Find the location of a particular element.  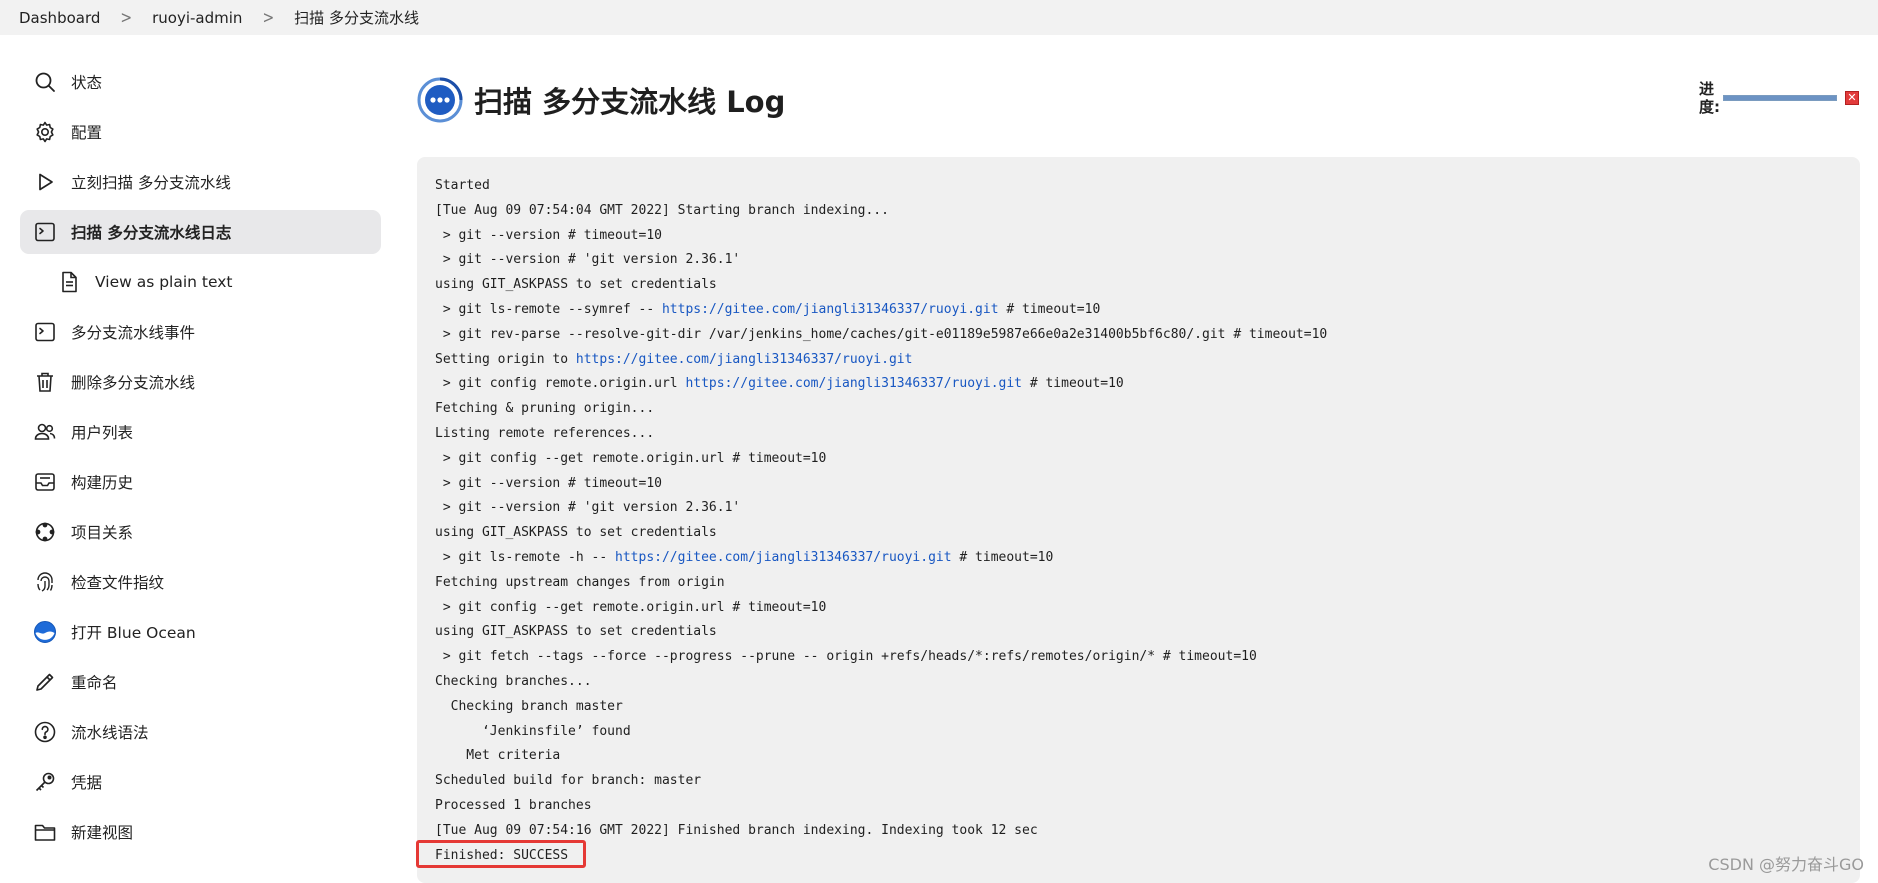

sidebar-item-label: 构建历史 is located at coordinates (102, 483).